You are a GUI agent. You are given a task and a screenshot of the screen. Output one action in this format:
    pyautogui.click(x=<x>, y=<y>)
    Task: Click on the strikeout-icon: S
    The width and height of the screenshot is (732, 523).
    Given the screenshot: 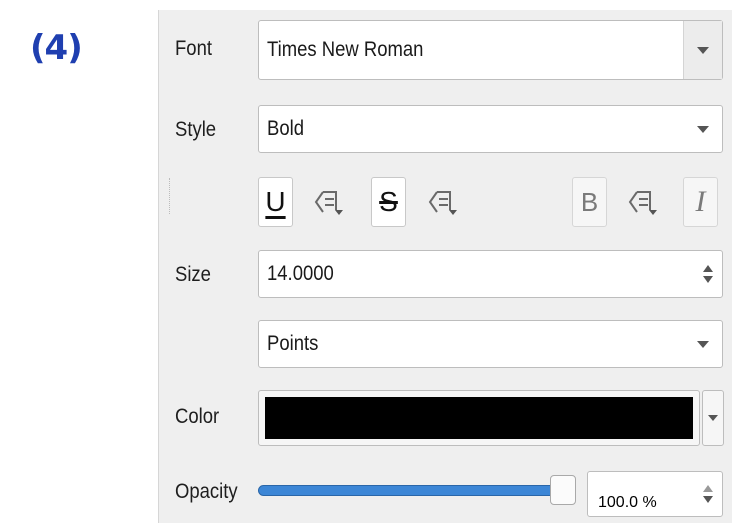 What is the action you would take?
    pyautogui.click(x=388, y=201)
    